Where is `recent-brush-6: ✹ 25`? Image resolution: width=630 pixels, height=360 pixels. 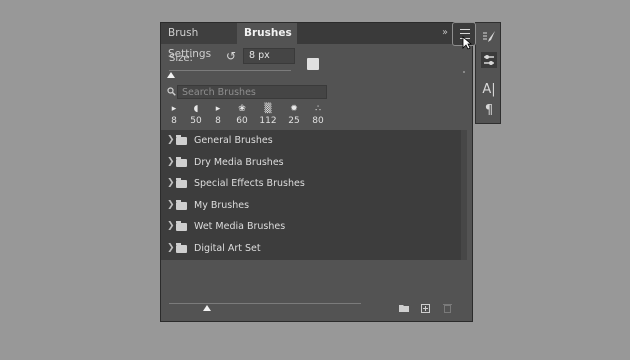
recent-brush-6: ✹ 25 is located at coordinates (294, 116).